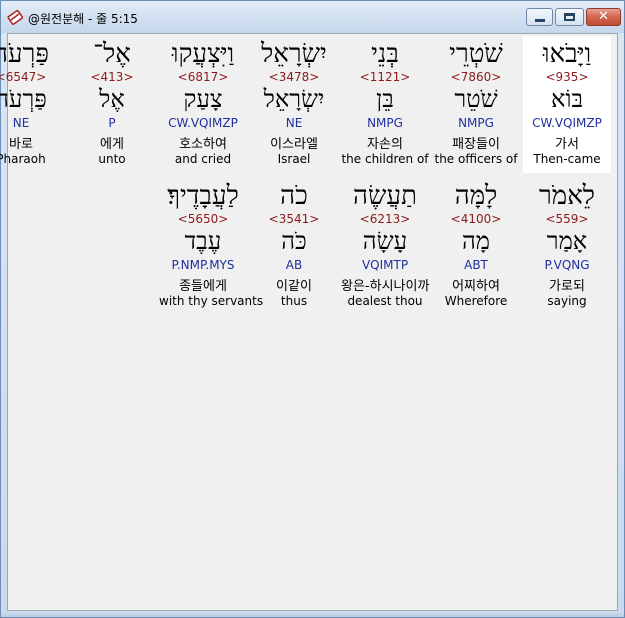 The image size is (625, 618). I want to click on word-lemma: כֹּה, so click(294, 241).